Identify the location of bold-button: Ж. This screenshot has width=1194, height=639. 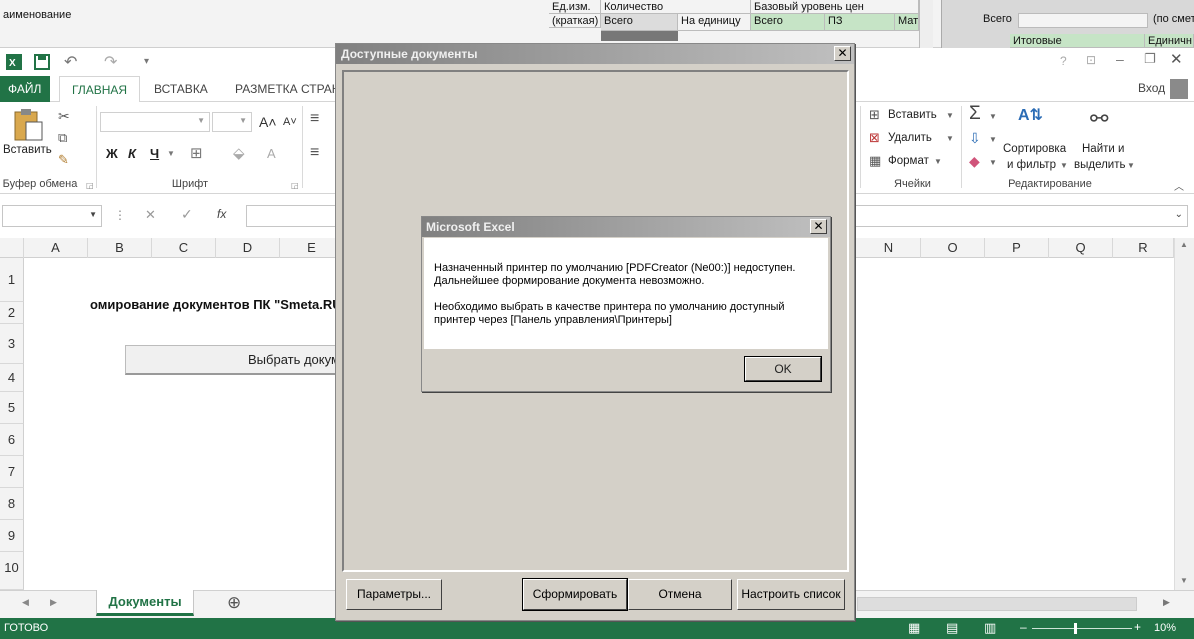
(112, 153).